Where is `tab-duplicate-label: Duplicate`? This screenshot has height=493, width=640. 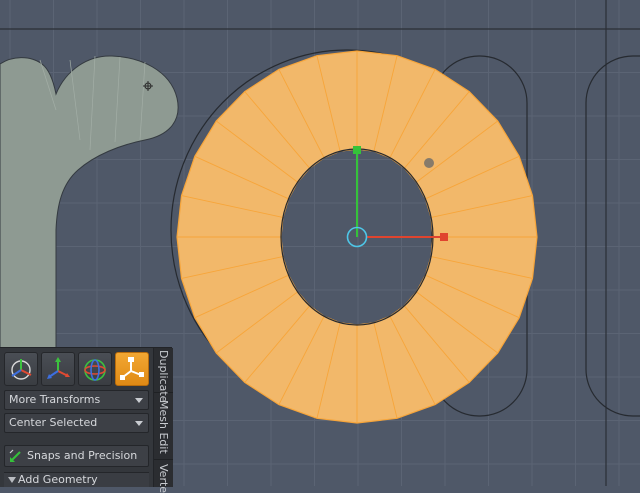
tab-duplicate-label: Duplicate is located at coordinates (163, 376).